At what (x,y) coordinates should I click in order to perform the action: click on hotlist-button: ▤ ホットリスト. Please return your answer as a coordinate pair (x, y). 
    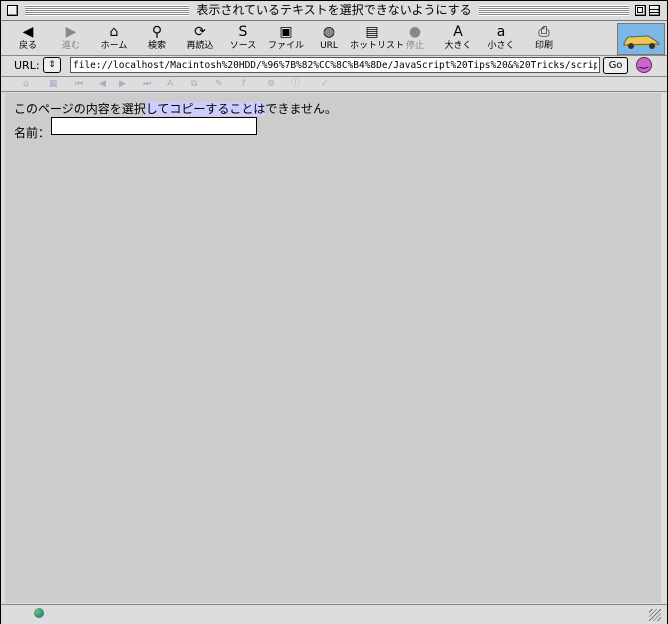
    Looking at the image, I should click on (377, 38).